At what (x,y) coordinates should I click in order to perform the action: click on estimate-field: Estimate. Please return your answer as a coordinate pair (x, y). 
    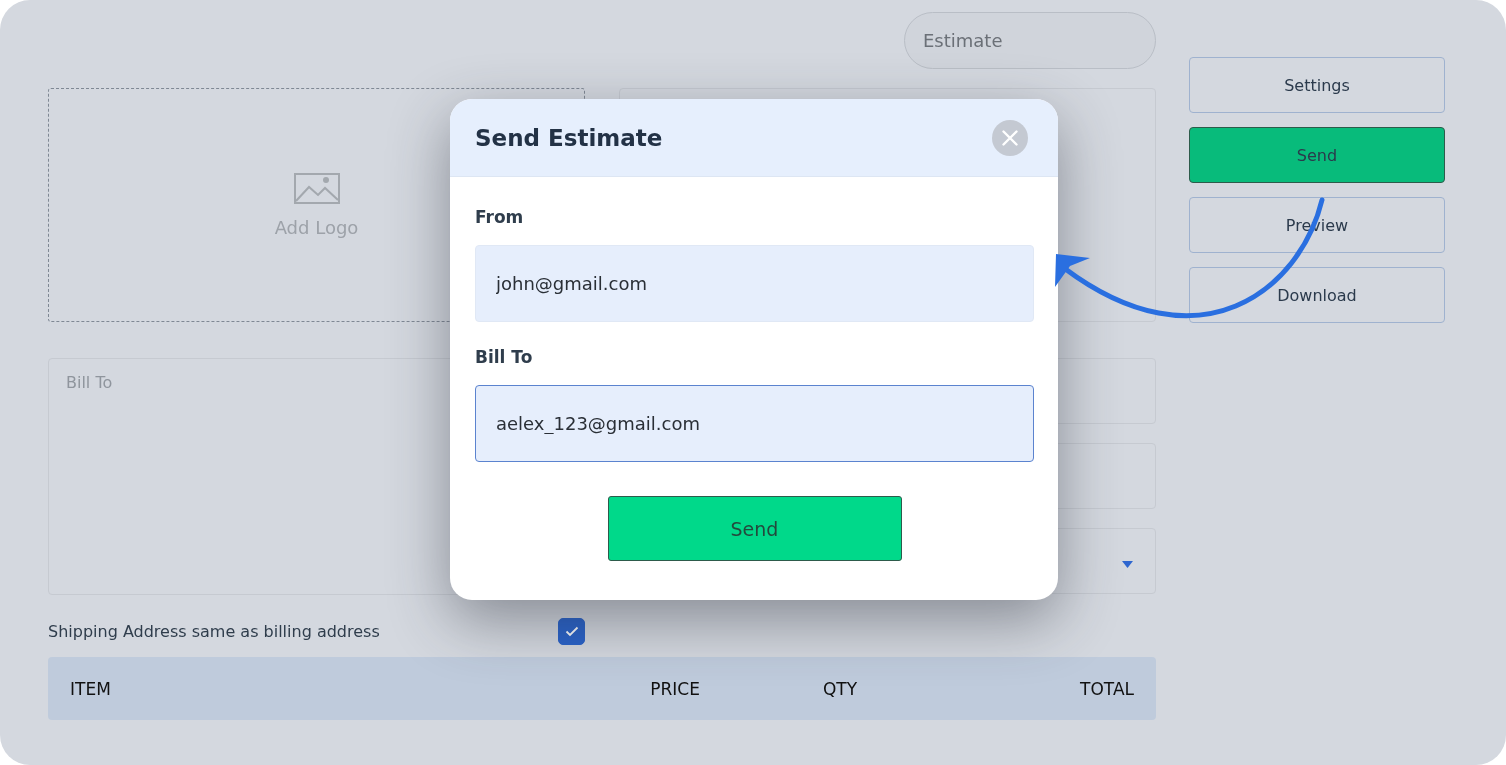
    Looking at the image, I should click on (1030, 40).